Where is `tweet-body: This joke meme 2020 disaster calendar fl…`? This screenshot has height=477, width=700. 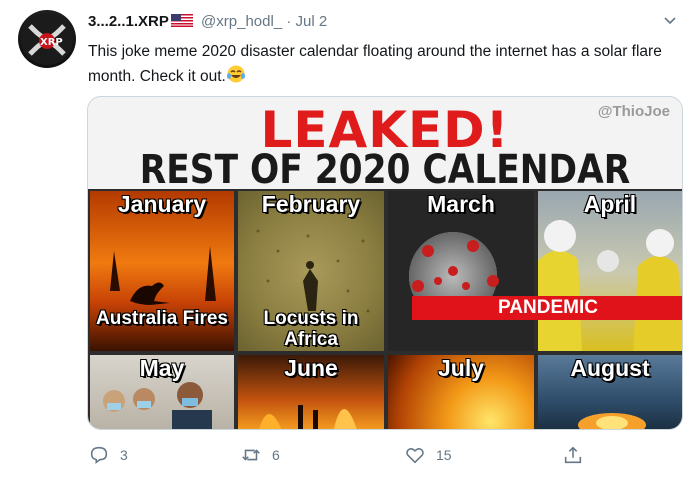
tweet-body: This joke meme 2020 disaster calendar fl… is located at coordinates (375, 64).